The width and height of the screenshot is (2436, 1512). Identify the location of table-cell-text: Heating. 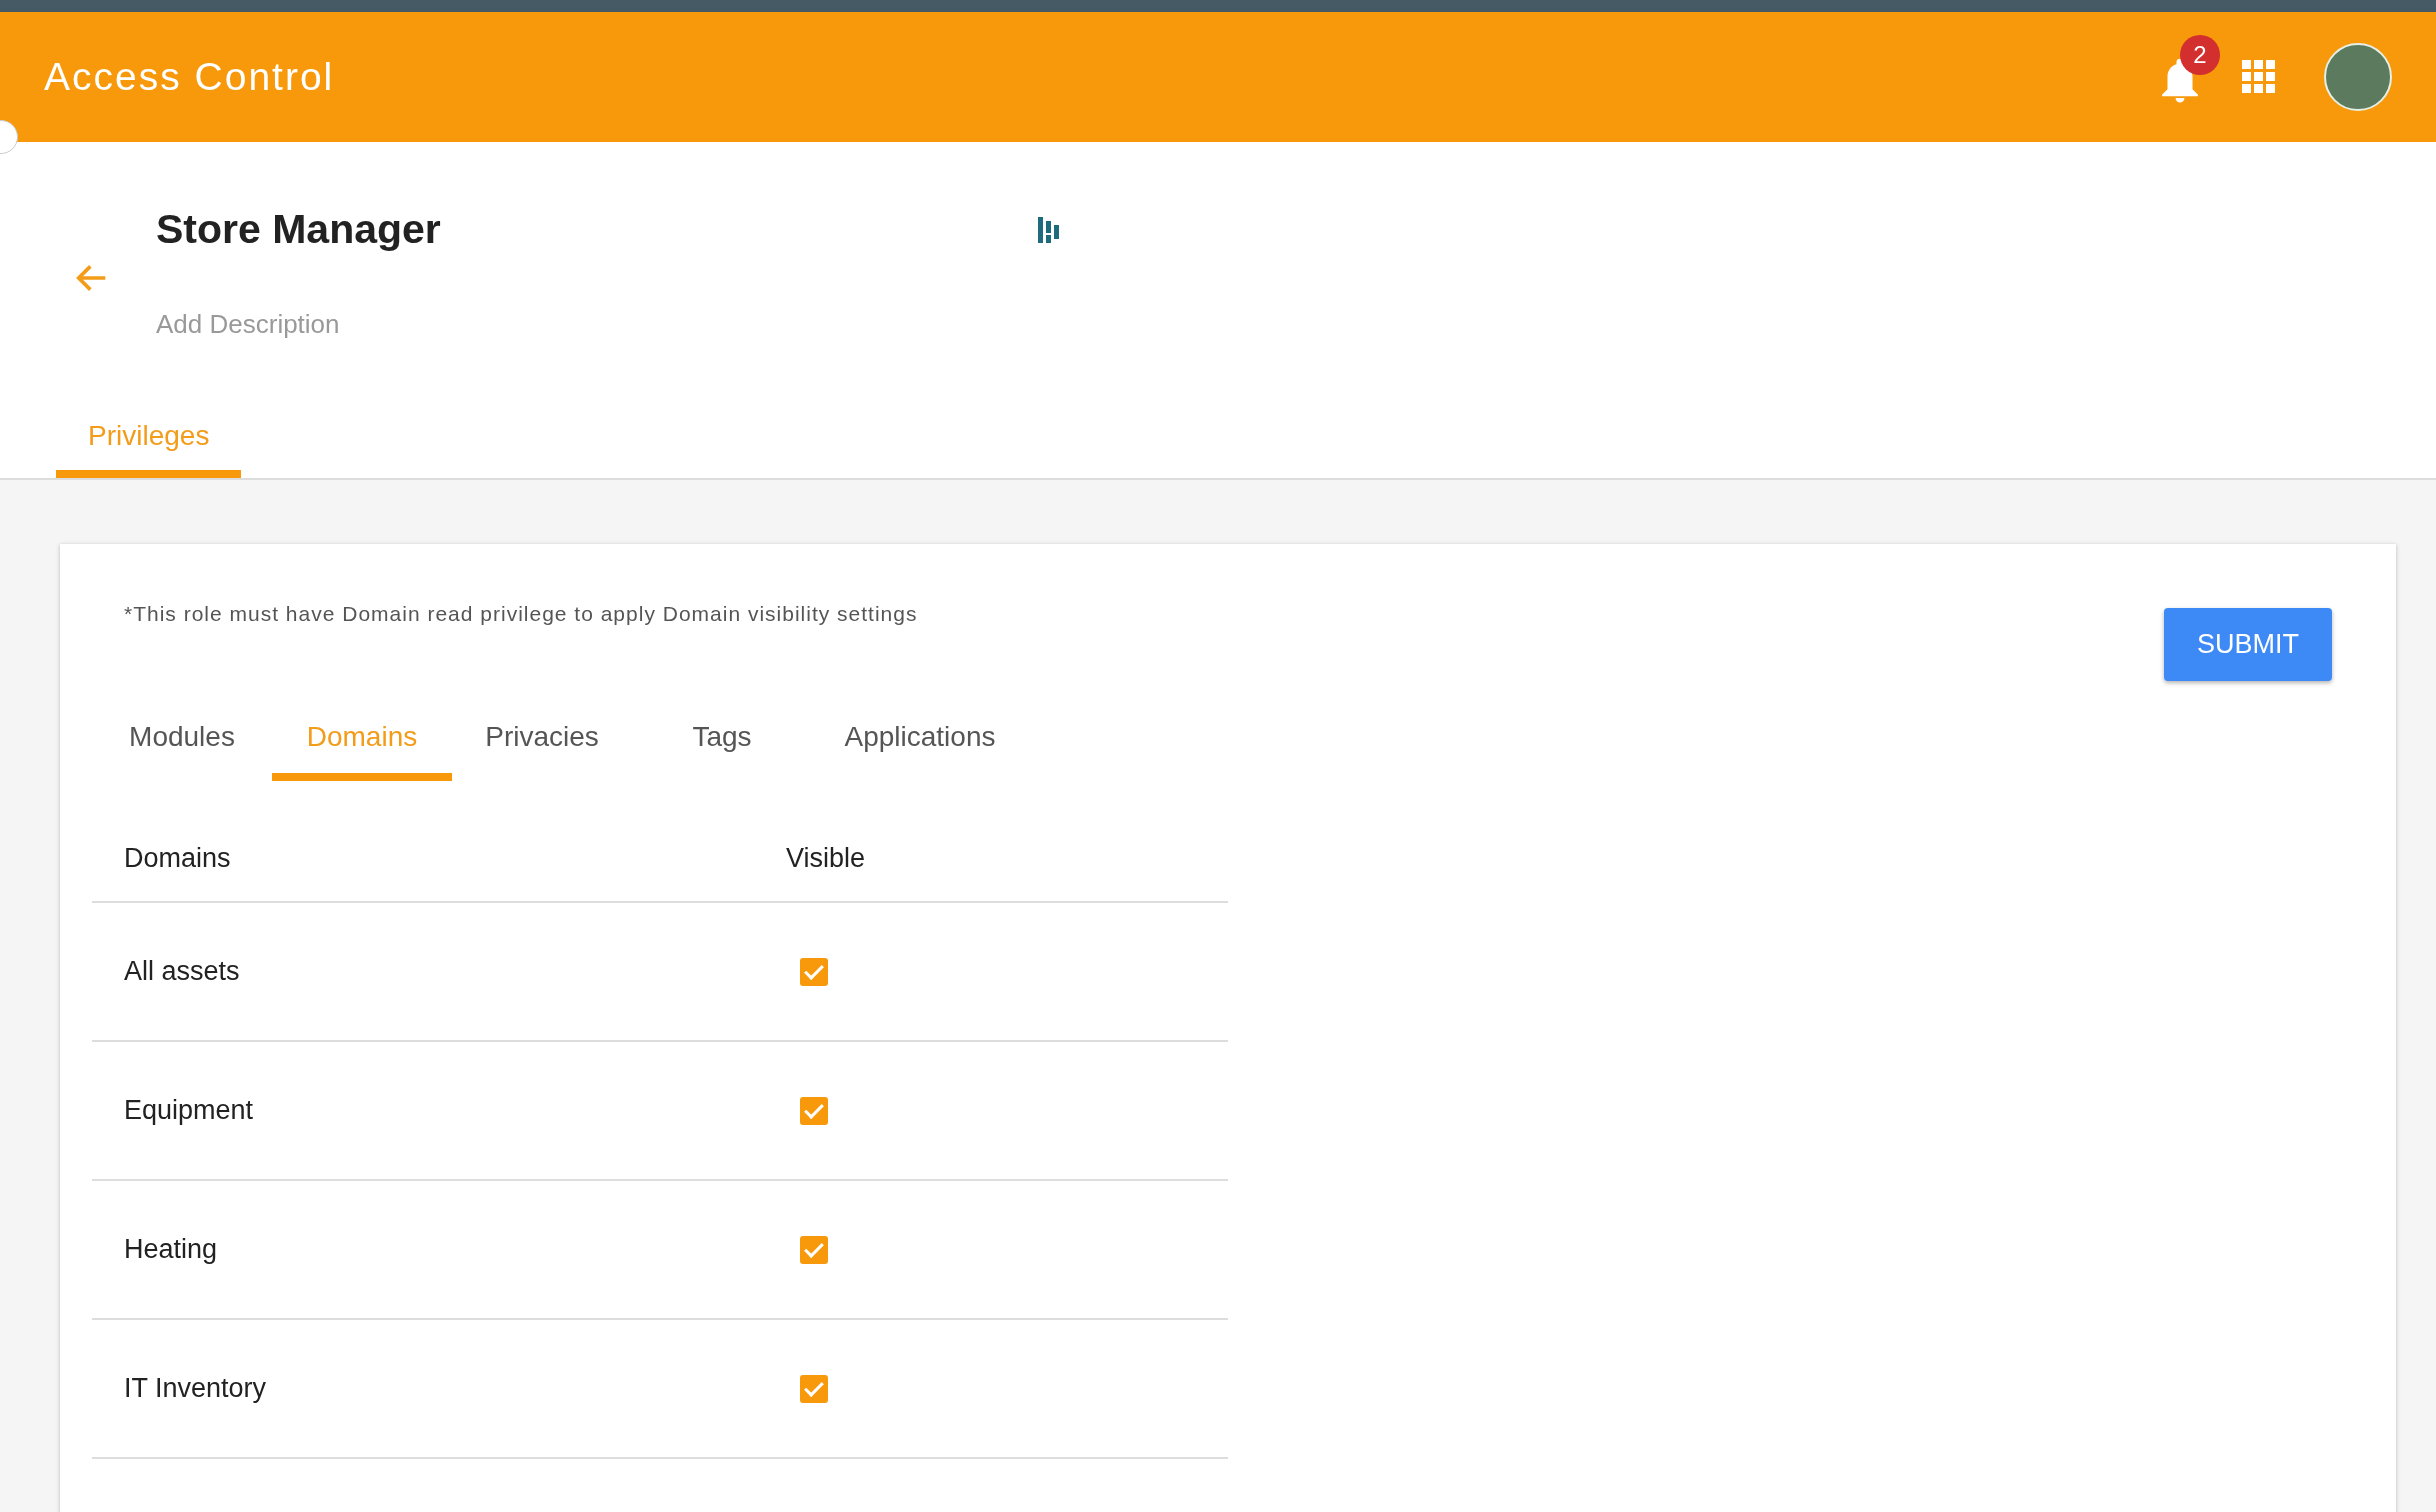
(171, 1249).